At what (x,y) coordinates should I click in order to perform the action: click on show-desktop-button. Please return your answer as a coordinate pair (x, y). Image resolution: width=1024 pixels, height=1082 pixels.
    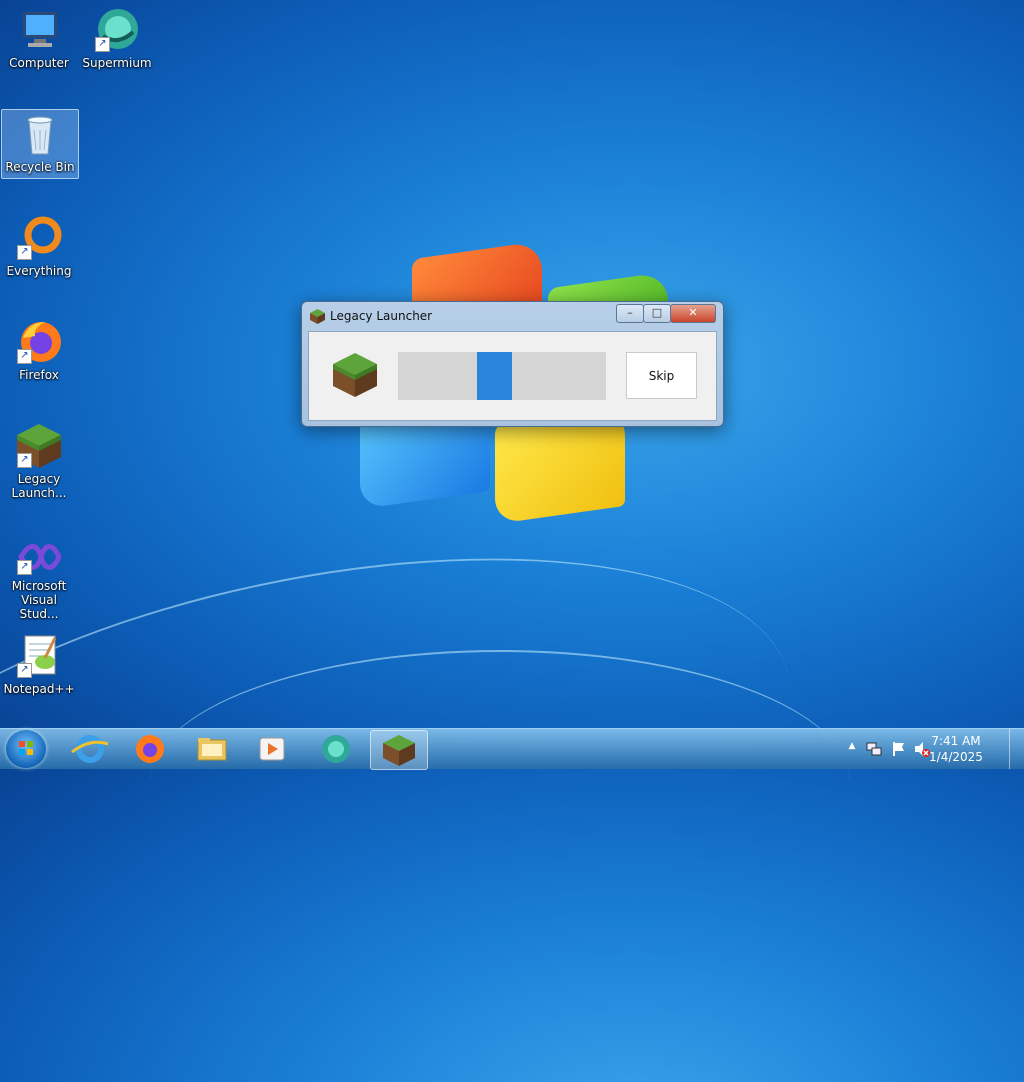
    Looking at the image, I should click on (1016, 749).